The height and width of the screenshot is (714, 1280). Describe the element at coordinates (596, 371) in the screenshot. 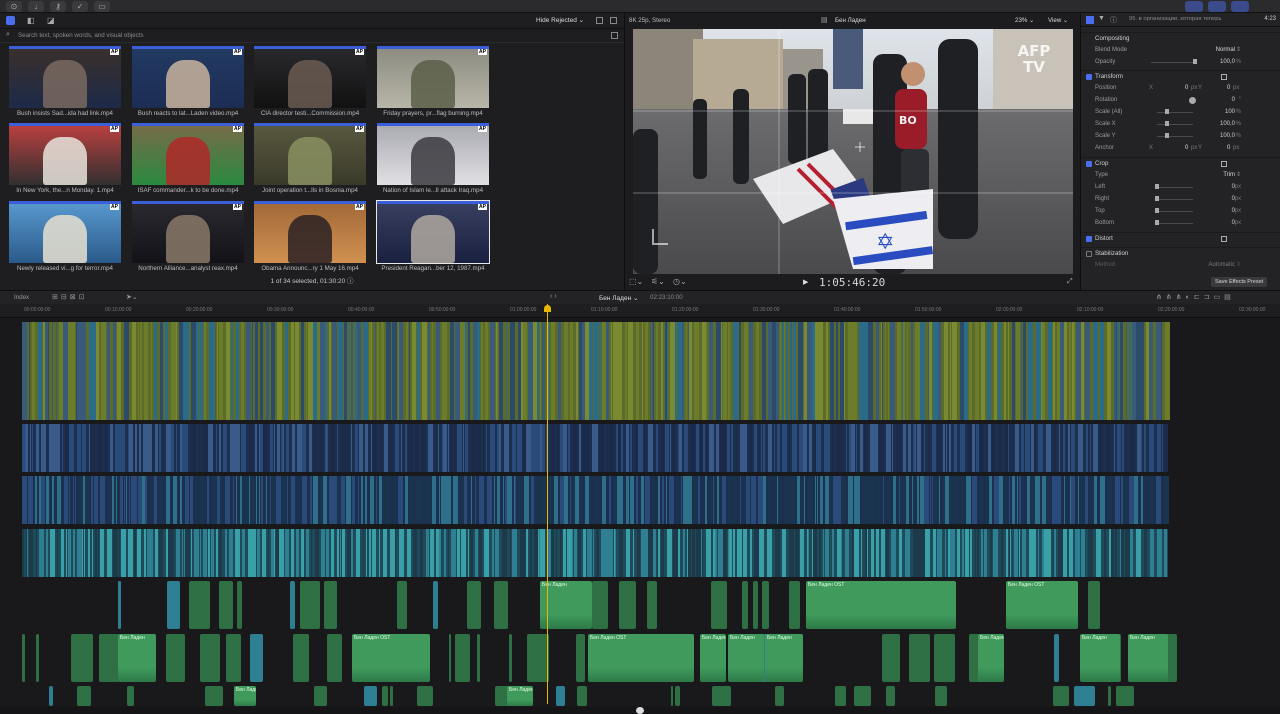

I see `video-lane-primary` at that location.